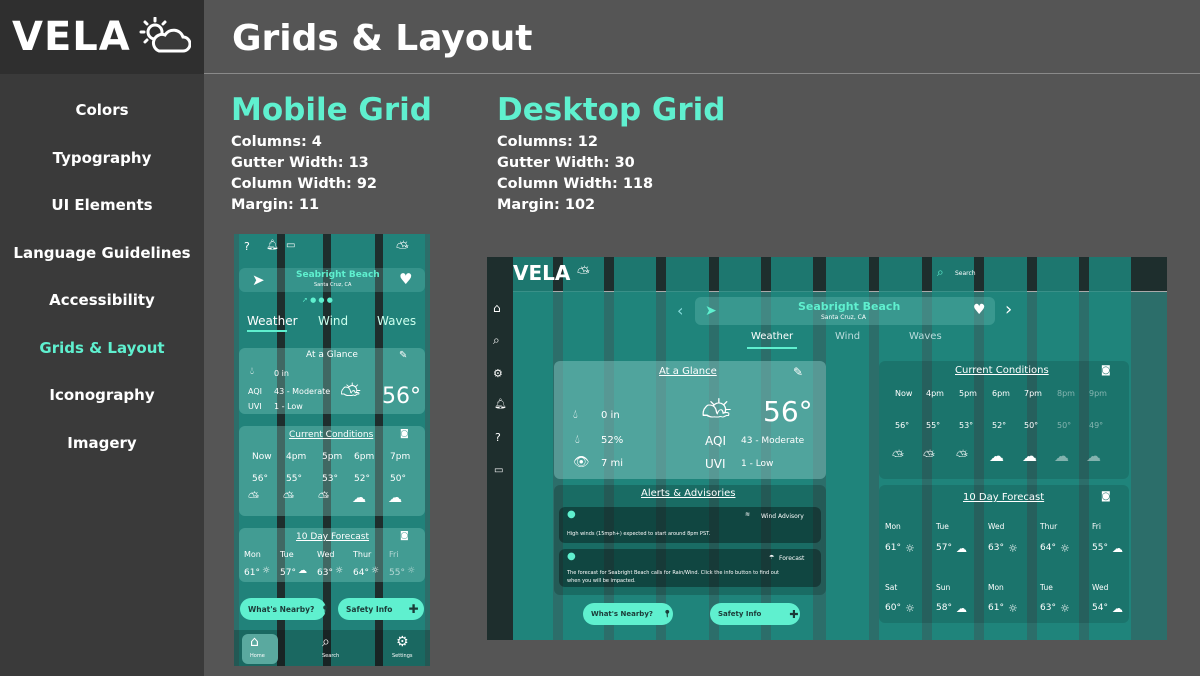 The image size is (1200, 676). I want to click on location-sub: Santa Cruz, CA, so click(333, 285).